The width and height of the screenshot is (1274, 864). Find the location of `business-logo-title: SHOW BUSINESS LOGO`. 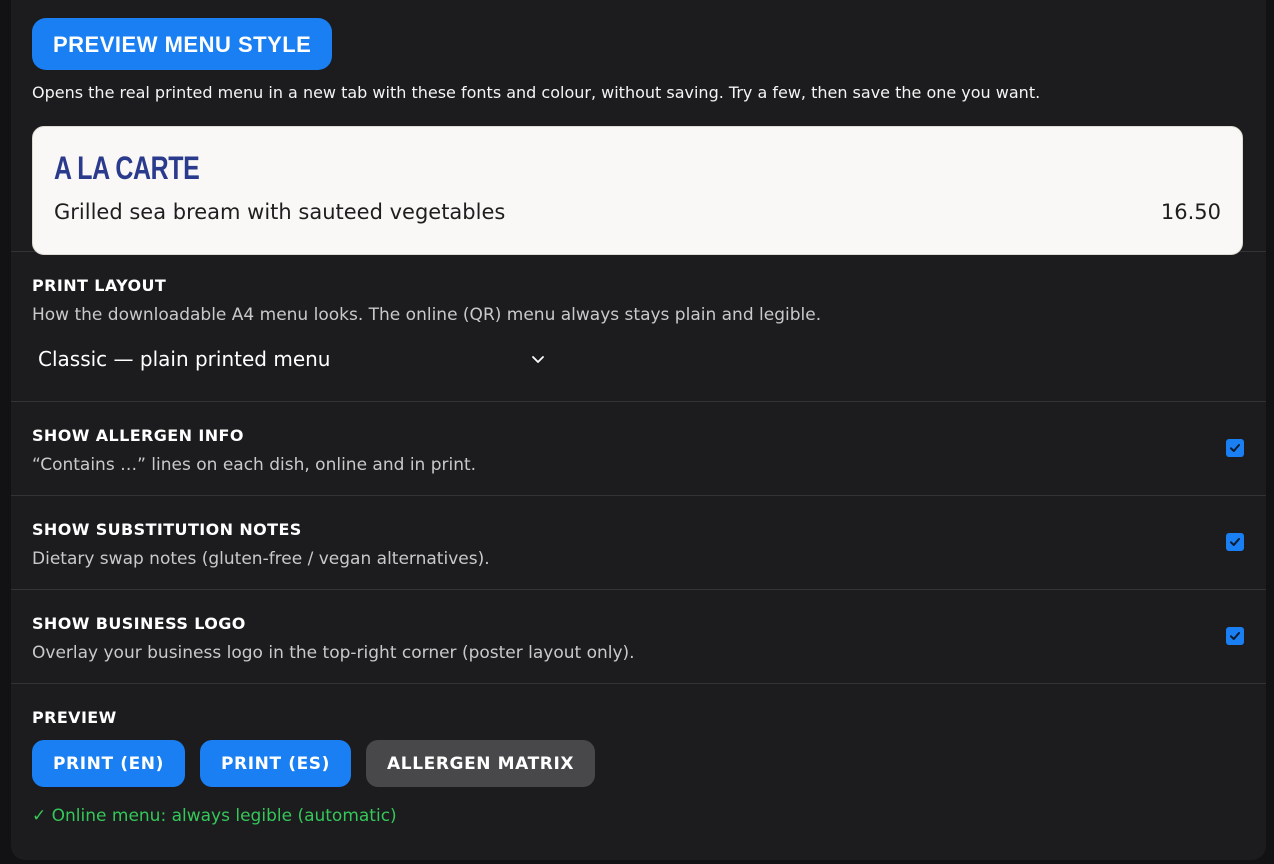

business-logo-title: SHOW BUSINESS LOGO is located at coordinates (139, 623).